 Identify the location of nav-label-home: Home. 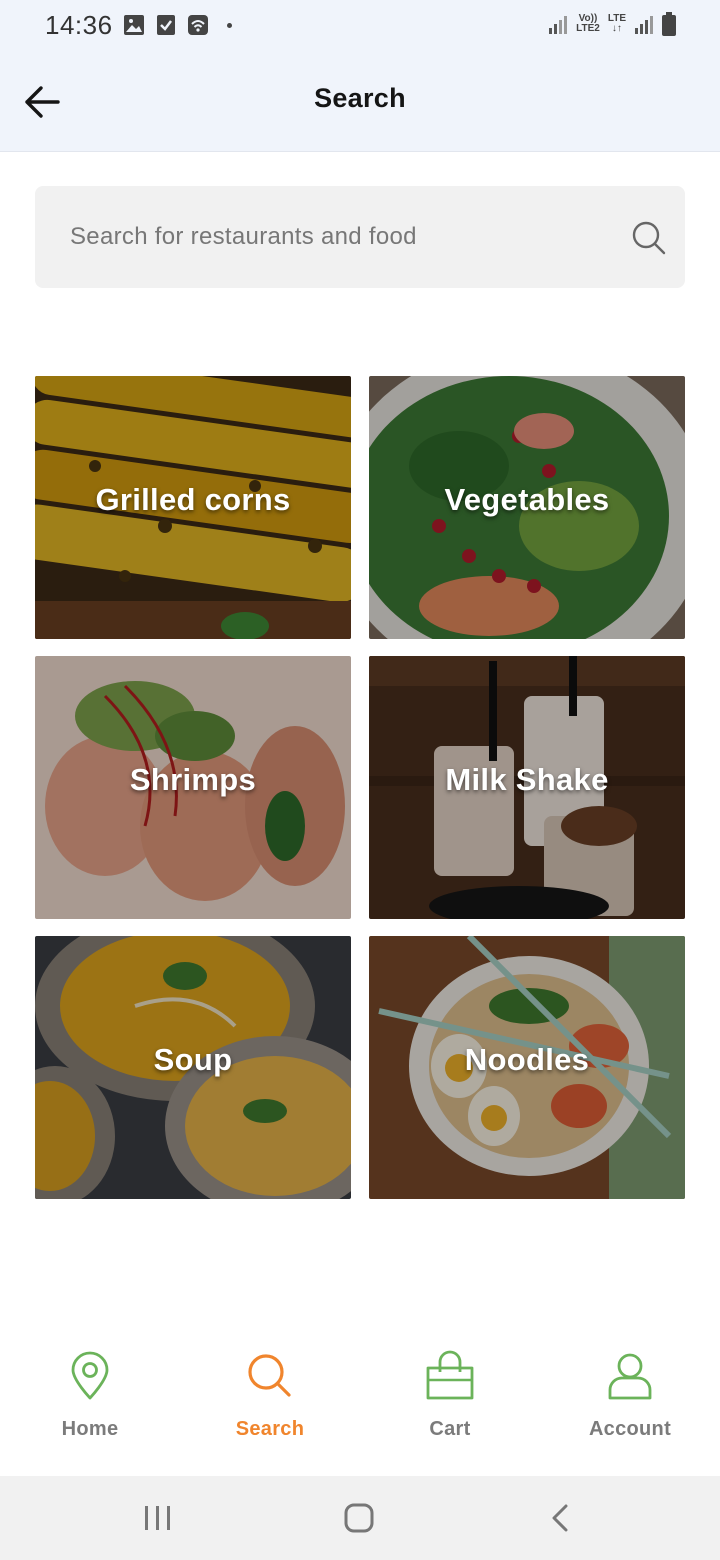
(90, 1429).